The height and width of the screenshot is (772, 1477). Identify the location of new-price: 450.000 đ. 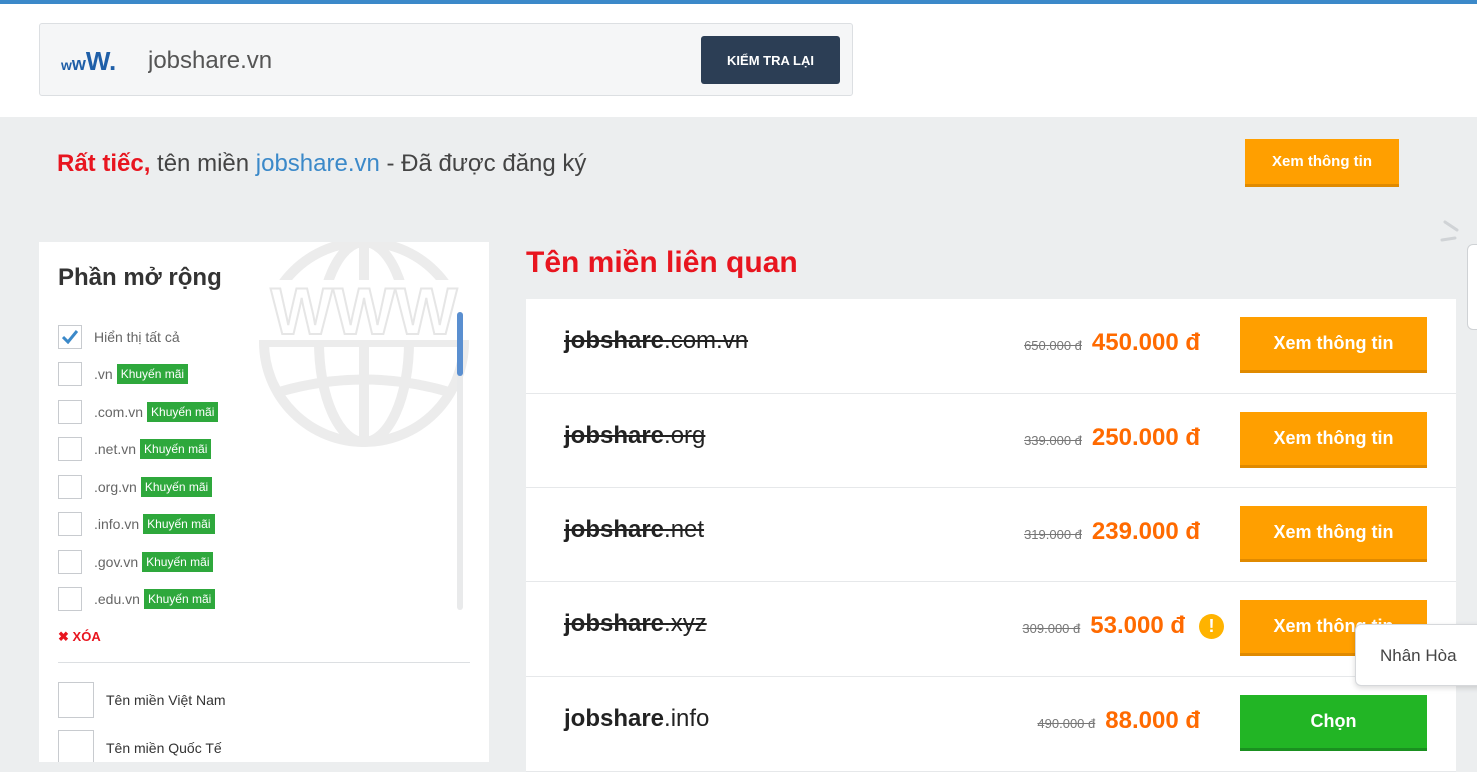
(1145, 342).